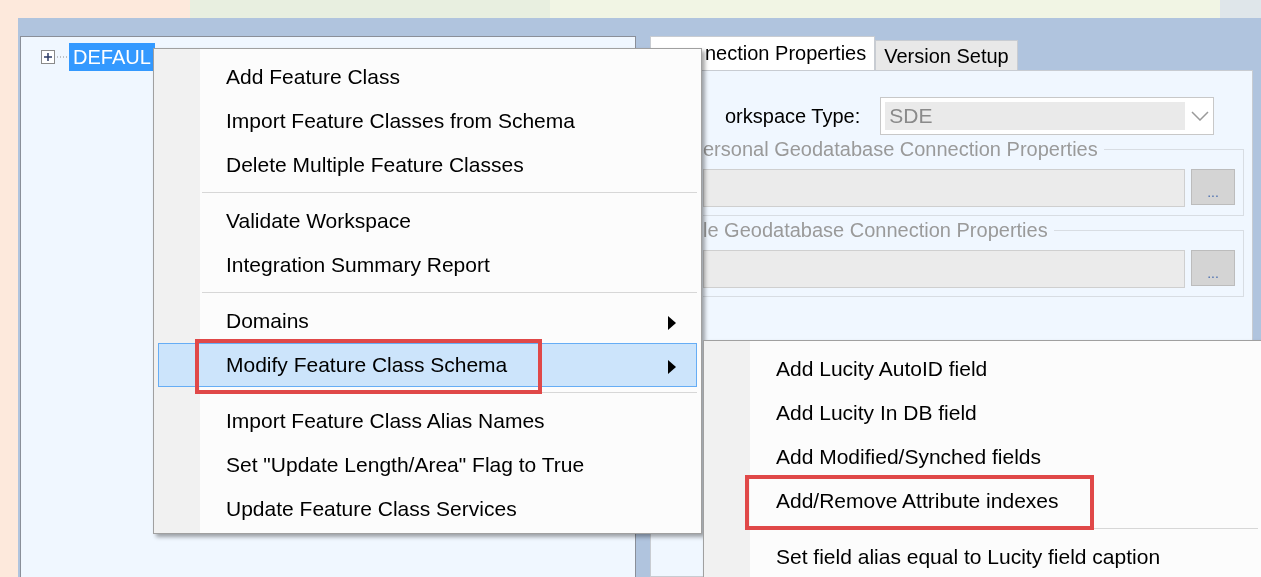 The width and height of the screenshot is (1261, 577). Describe the element at coordinates (946, 55) in the screenshot. I see `tab: Version Setup` at that location.